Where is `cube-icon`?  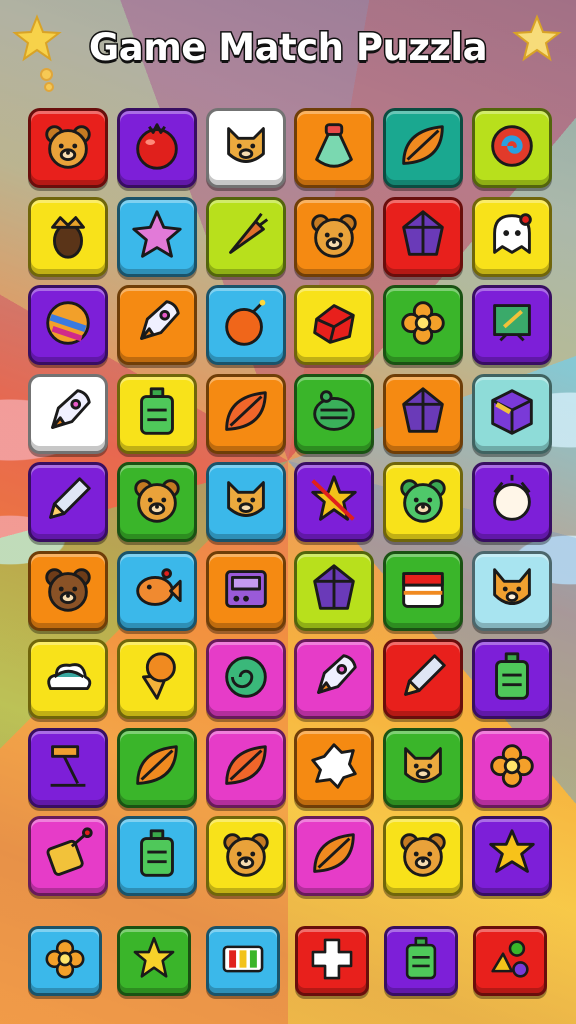
cube-icon is located at coordinates (512, 414).